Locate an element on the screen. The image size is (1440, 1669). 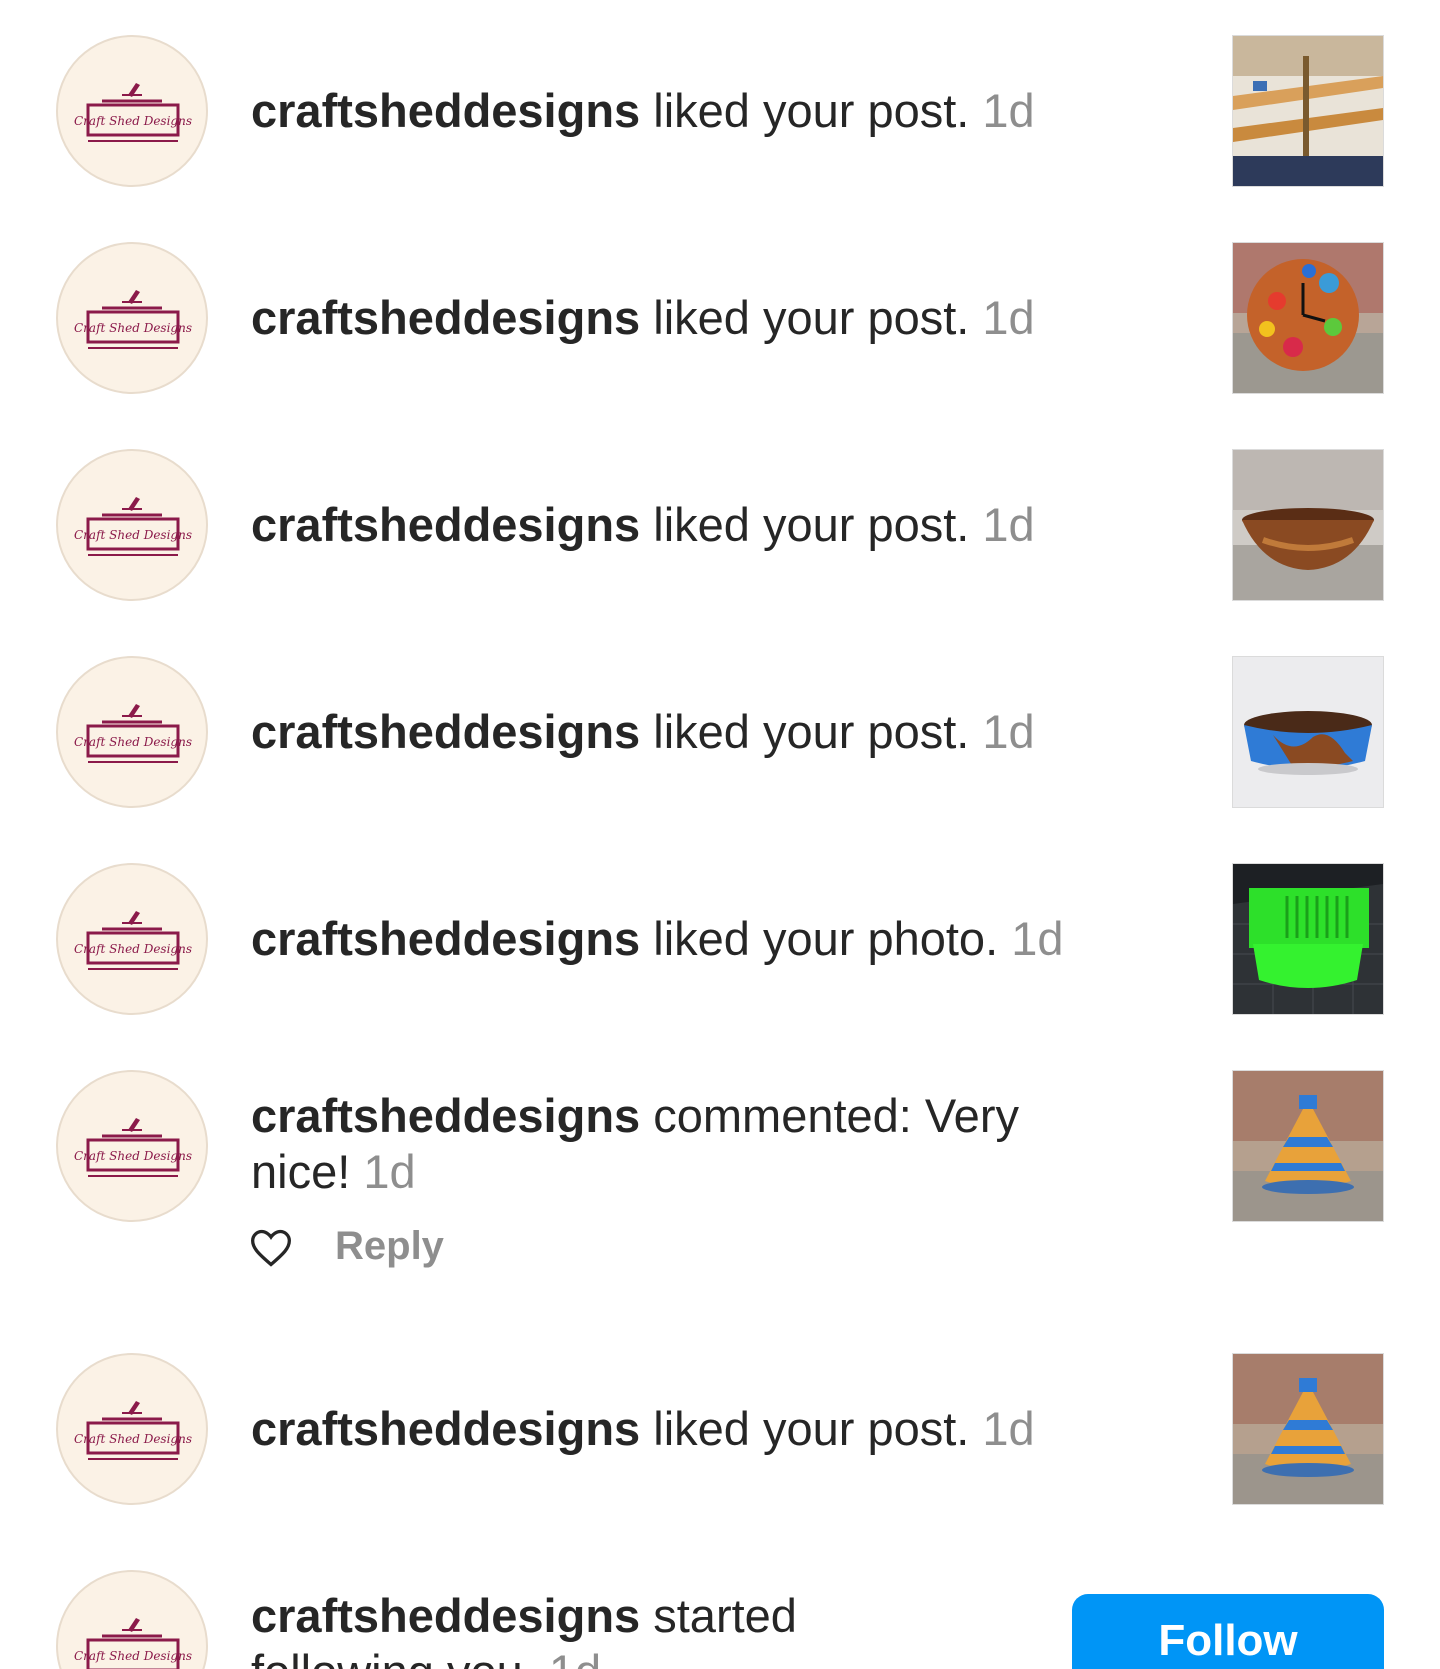
wood-bowl-photo-icon is located at coordinates (1308, 525).